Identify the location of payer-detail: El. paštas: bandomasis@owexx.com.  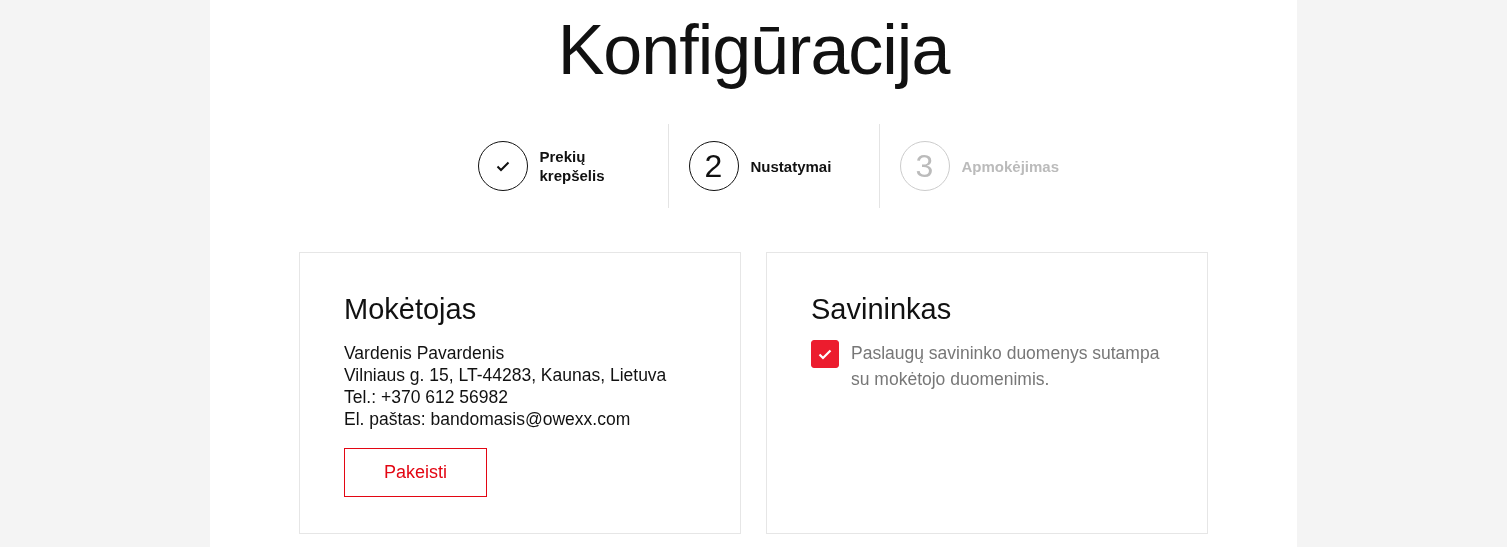
(488, 419).